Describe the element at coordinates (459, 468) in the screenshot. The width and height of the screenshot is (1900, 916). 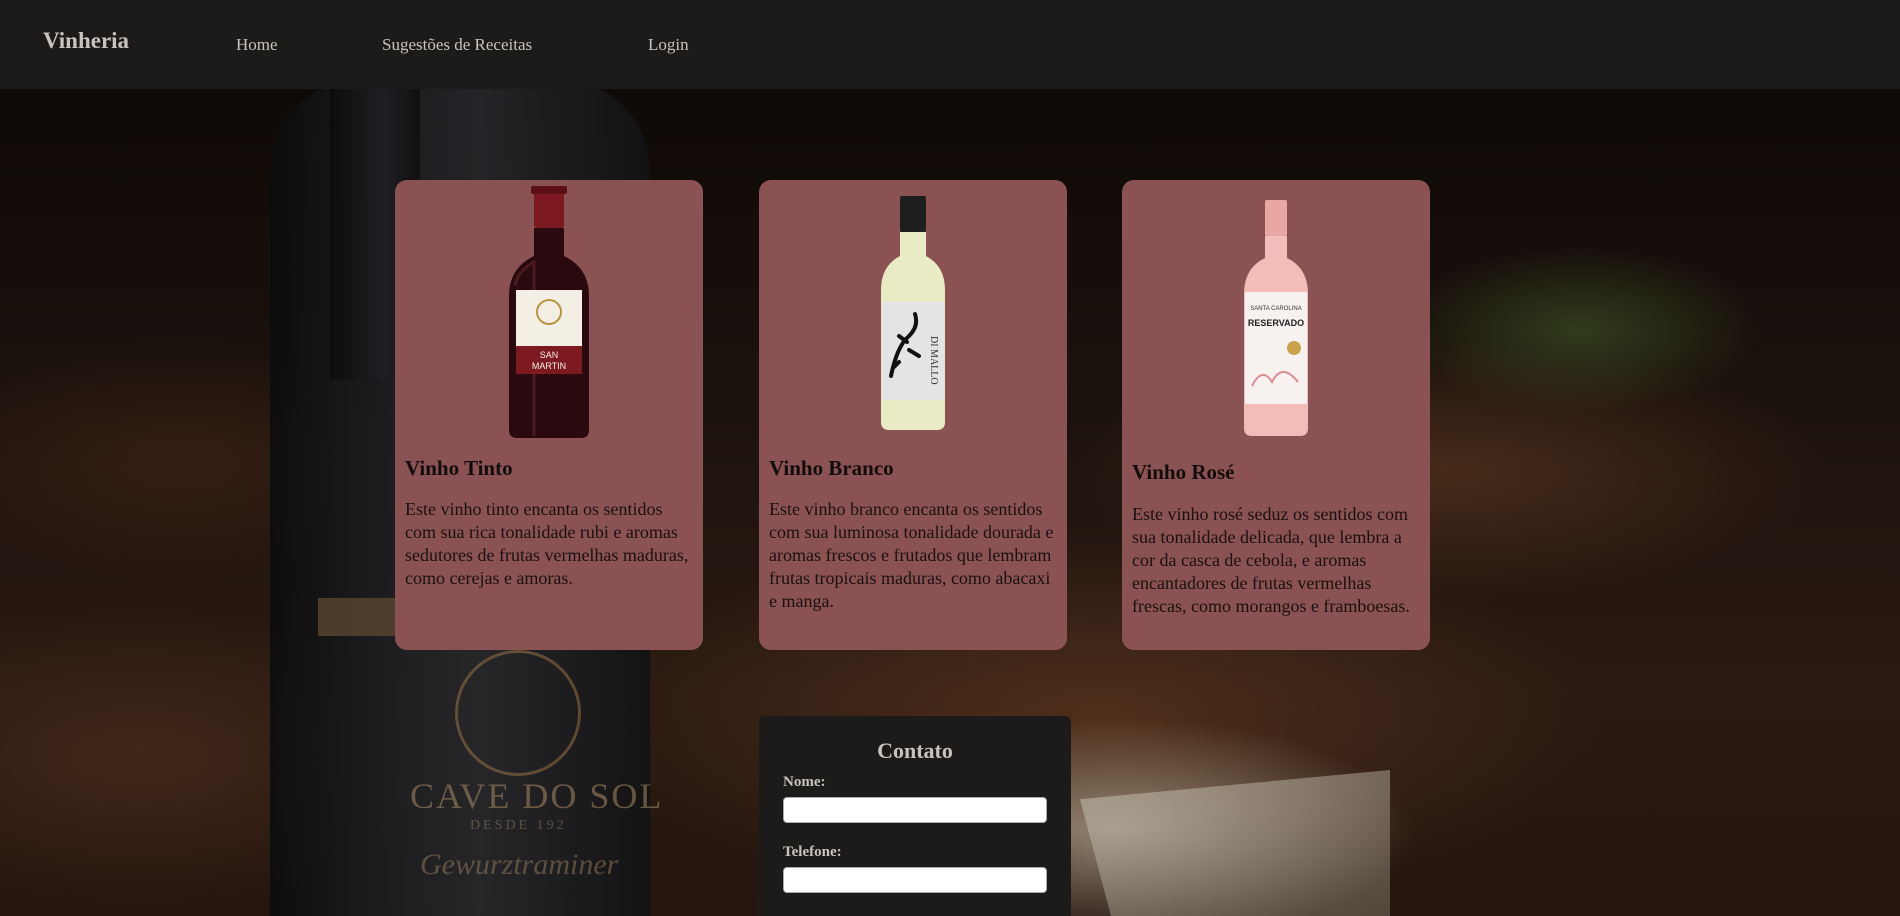
I see `card-title: Vinho Tinto` at that location.